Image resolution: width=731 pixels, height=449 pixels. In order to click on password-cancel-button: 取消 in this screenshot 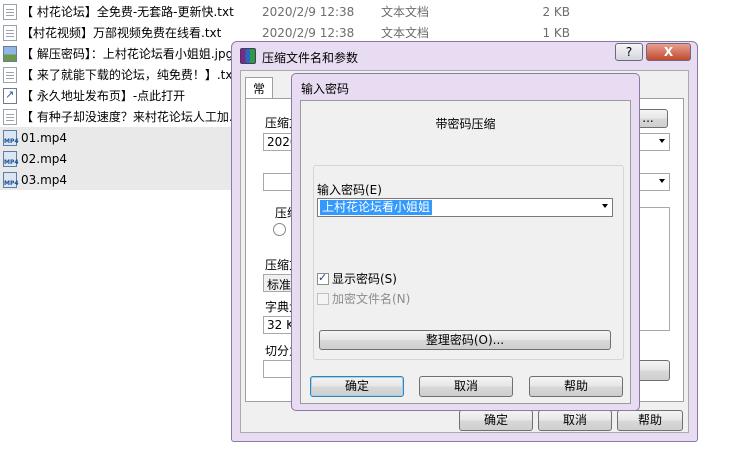, I will do `click(466, 386)`.